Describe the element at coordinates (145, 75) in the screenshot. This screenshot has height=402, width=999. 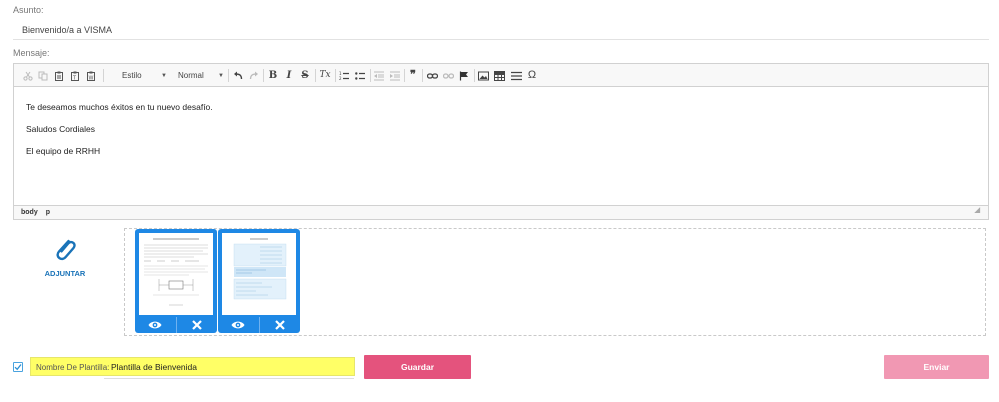
I see `style-dropdown: Estilo ▼` at that location.